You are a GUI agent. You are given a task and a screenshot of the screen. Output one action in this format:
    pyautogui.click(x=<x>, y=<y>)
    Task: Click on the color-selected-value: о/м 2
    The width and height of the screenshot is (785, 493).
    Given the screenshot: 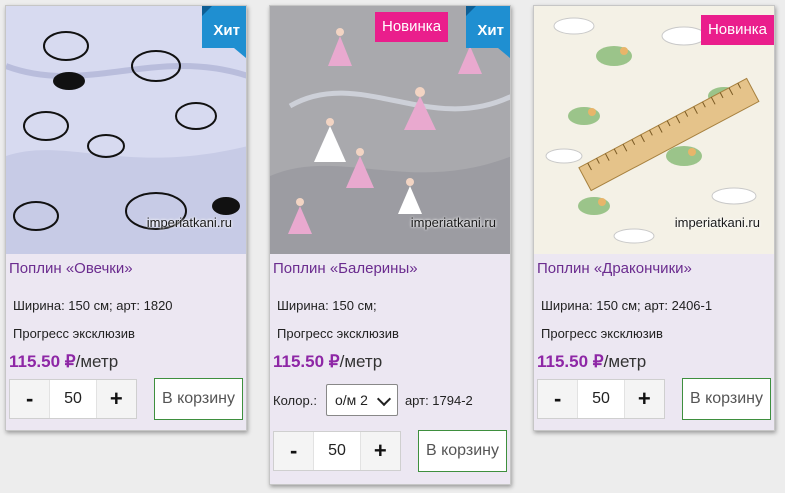 What is the action you would take?
    pyautogui.click(x=351, y=400)
    